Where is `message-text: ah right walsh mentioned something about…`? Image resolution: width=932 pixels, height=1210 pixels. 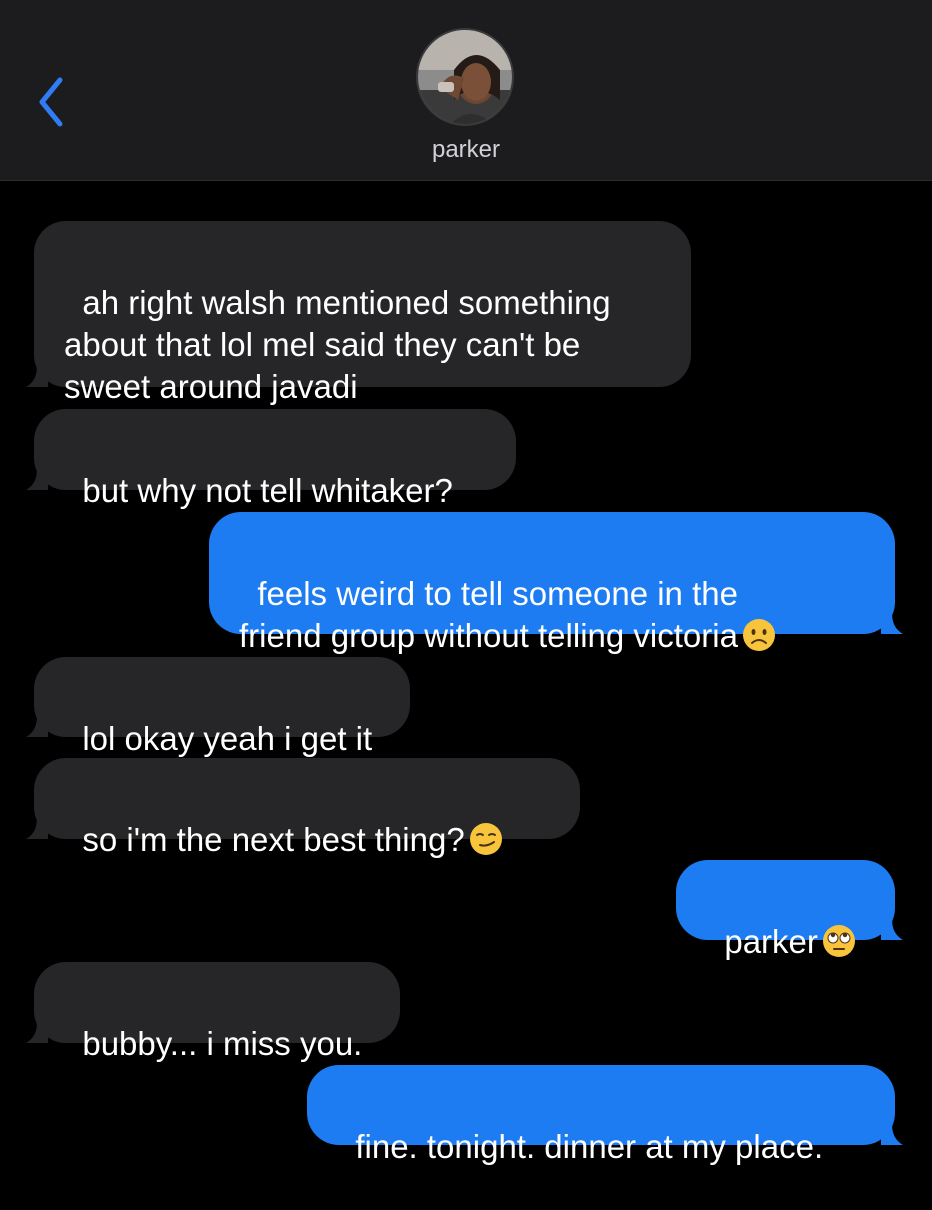 message-text: ah right walsh mentioned something about… is located at coordinates (337, 344).